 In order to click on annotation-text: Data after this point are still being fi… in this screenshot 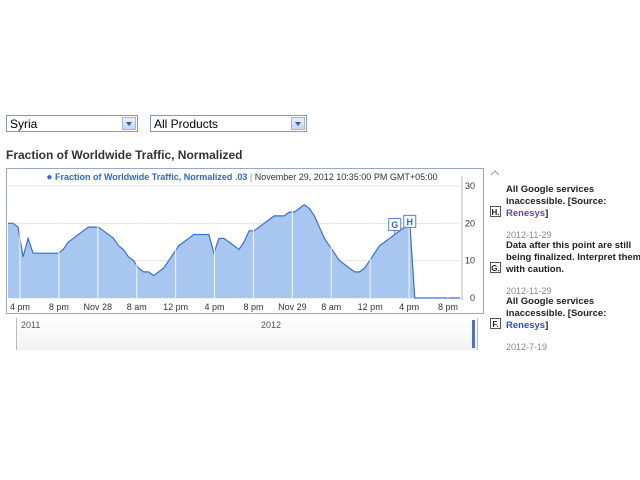, I will do `click(573, 257)`.